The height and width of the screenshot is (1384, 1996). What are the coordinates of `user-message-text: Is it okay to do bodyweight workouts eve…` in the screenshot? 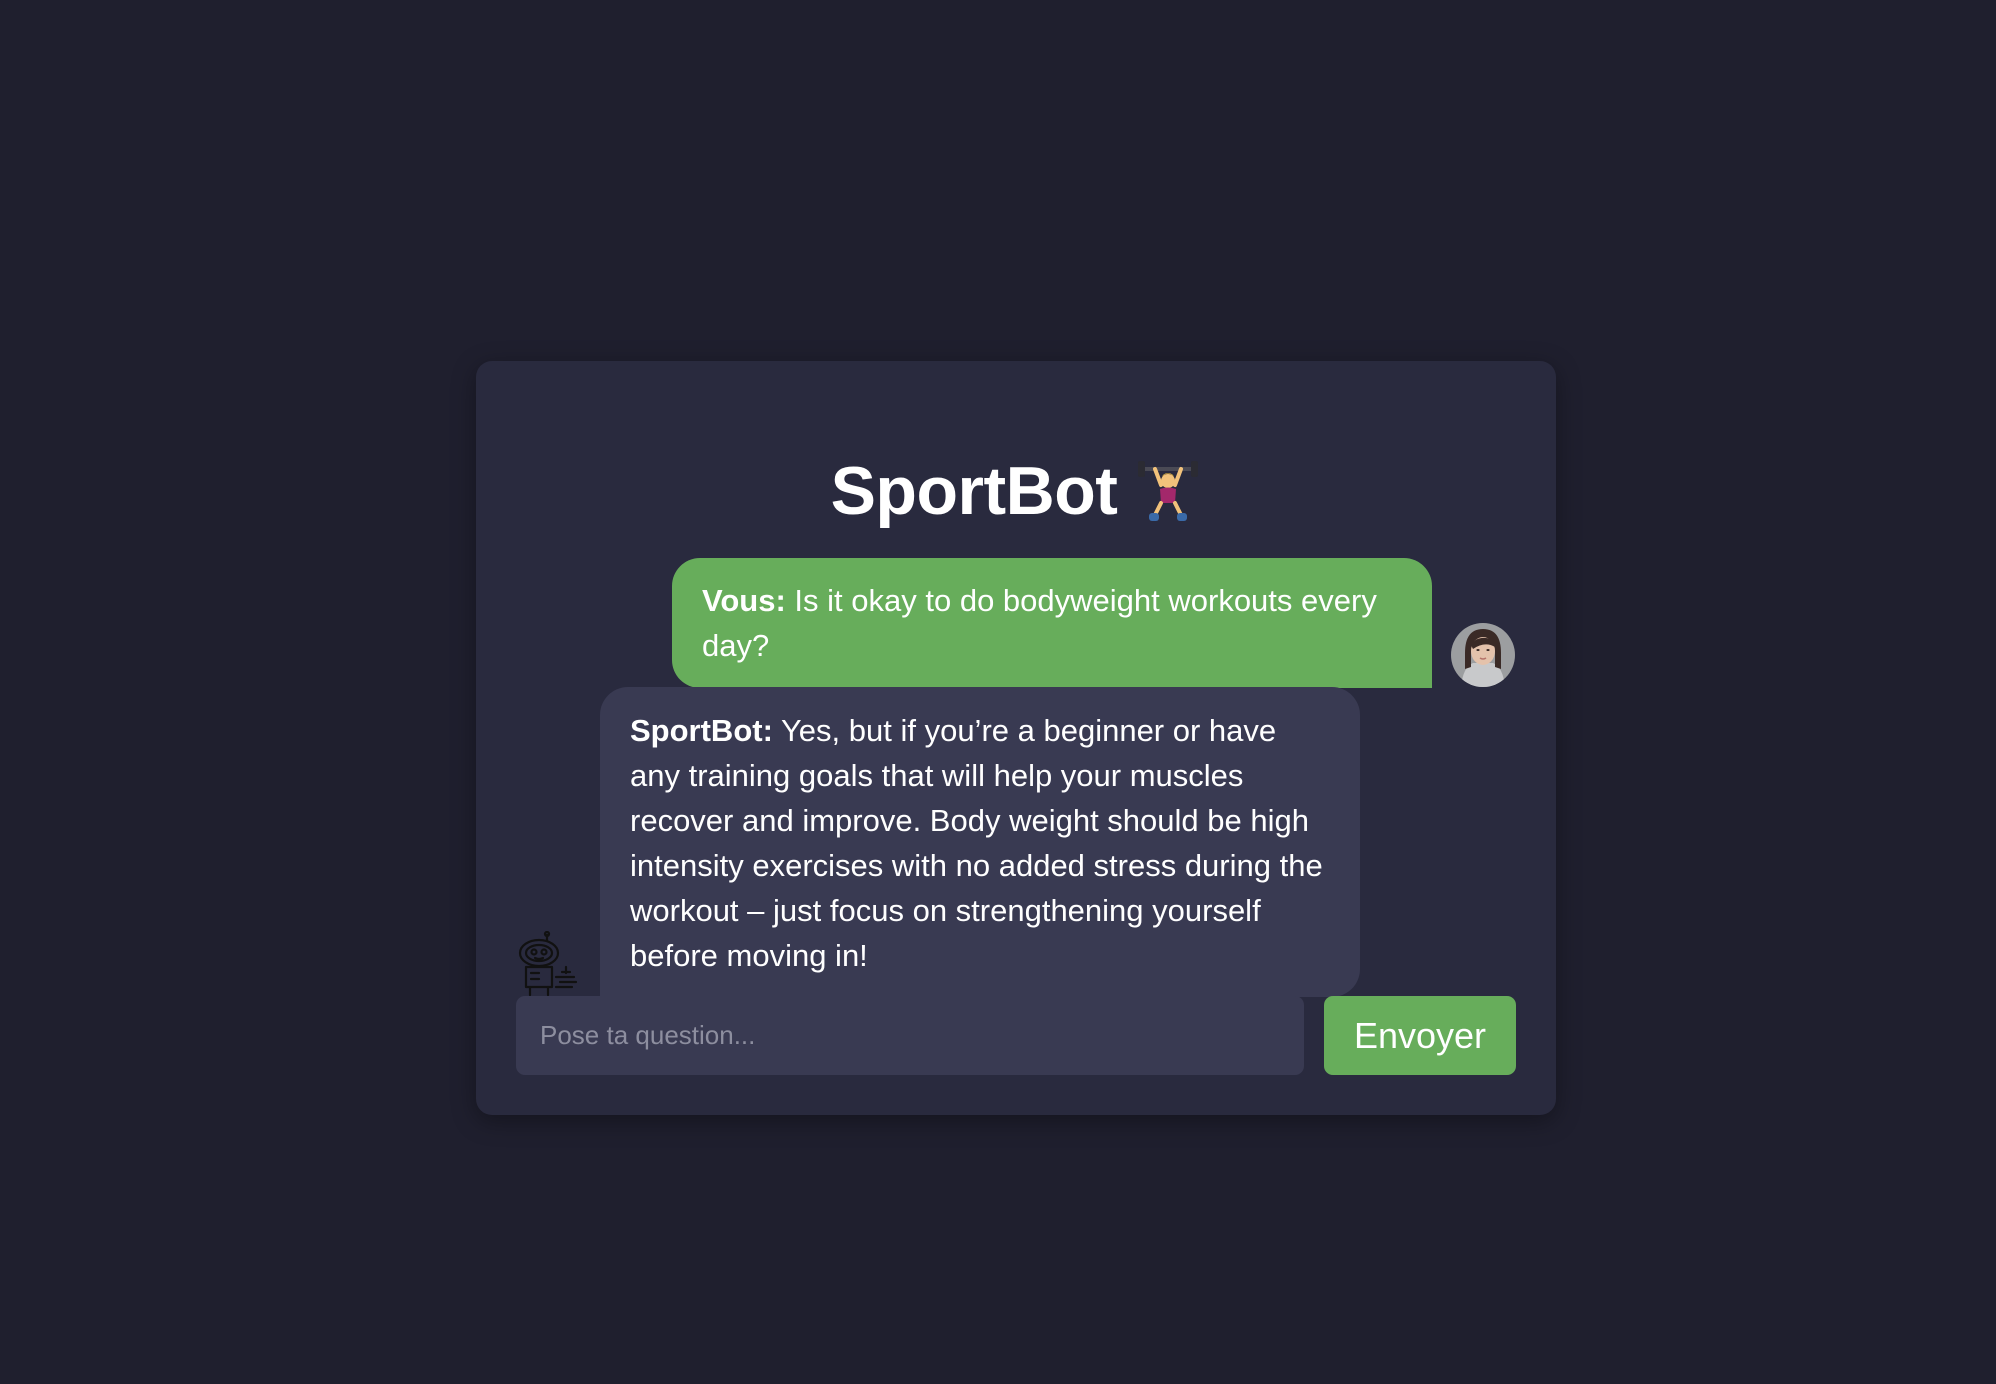 It's located at (1039, 623).